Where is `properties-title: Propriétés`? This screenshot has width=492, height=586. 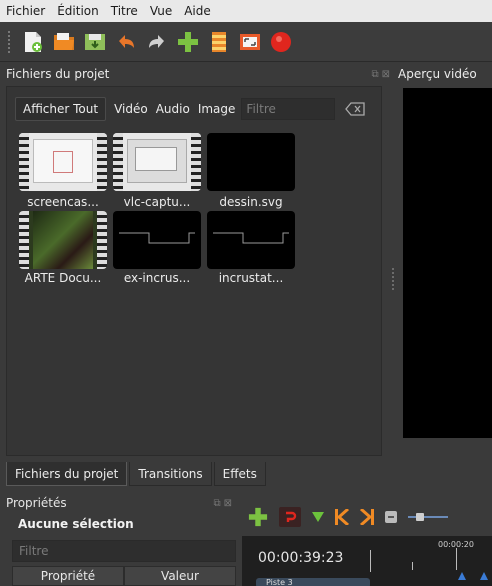 properties-title: Propriétés is located at coordinates (36, 503).